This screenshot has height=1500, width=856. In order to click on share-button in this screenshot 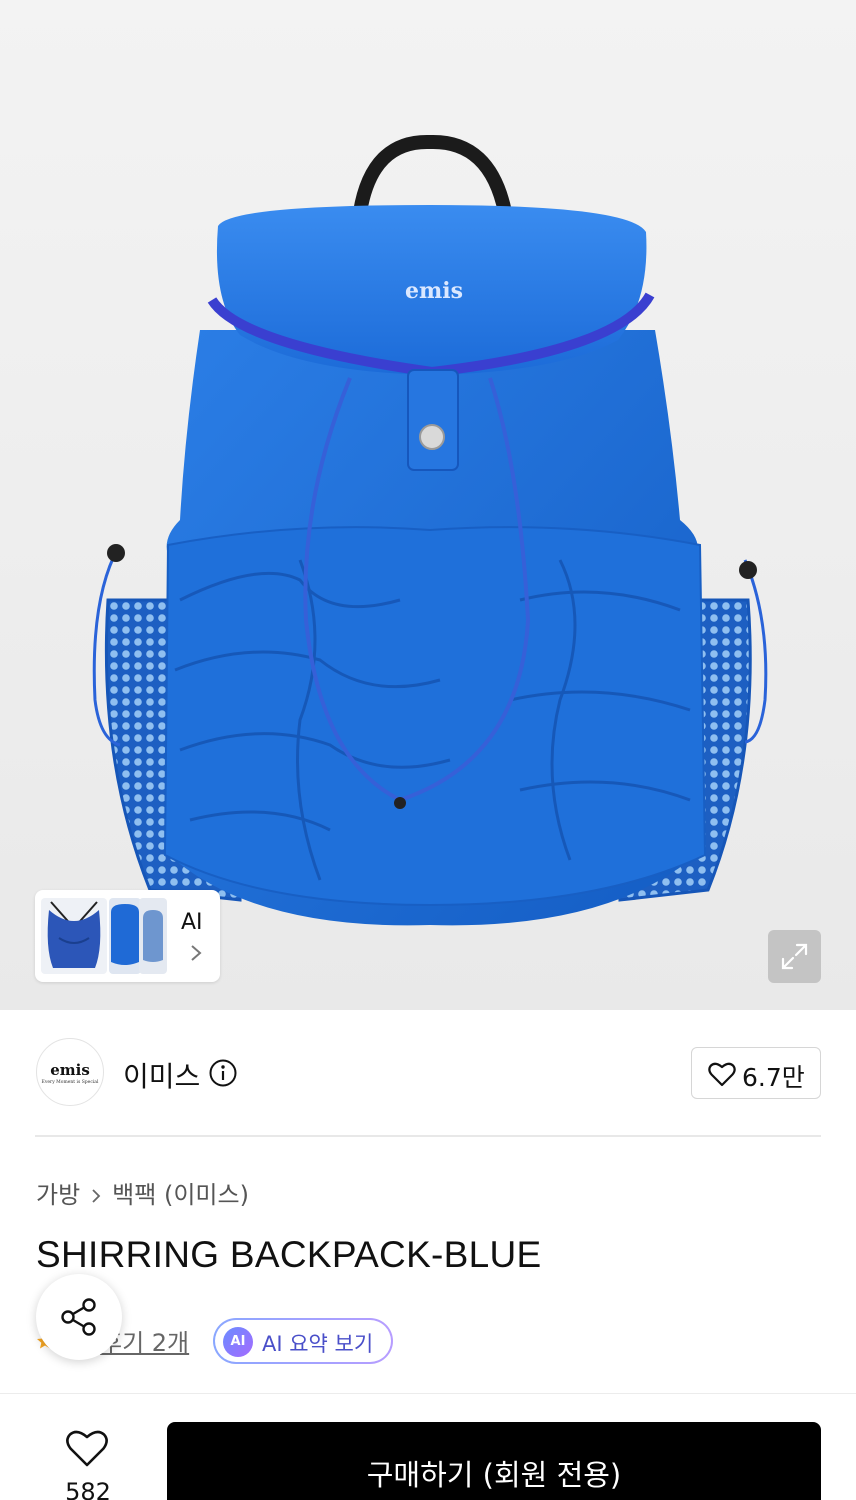, I will do `click(79, 1317)`.